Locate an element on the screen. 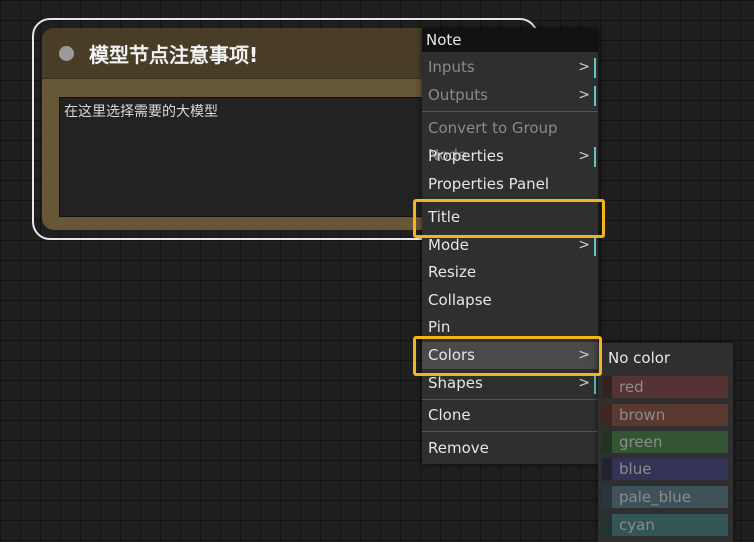 The height and width of the screenshot is (542, 754). node-collapse-dot-icon is located at coordinates (66, 53).